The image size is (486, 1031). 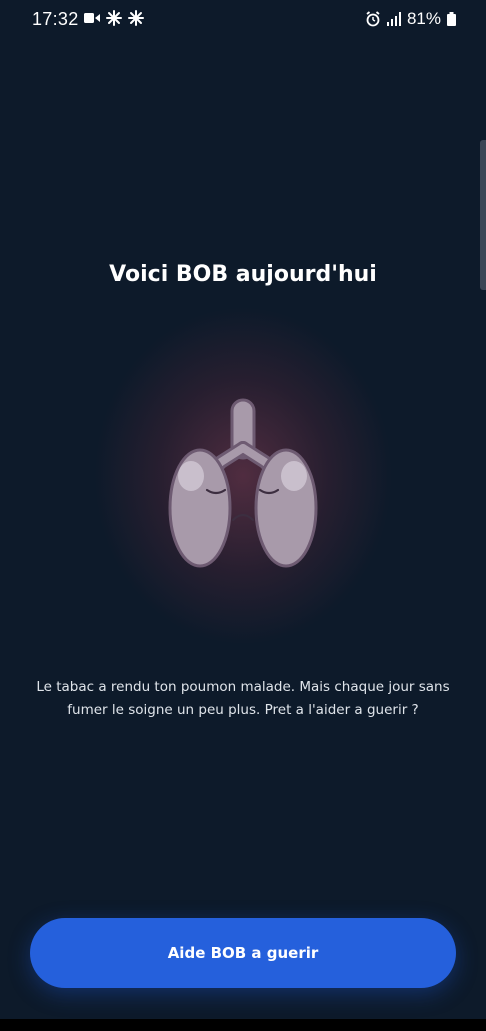 I want to click on navigation-bar, so click(x=243, y=1025).